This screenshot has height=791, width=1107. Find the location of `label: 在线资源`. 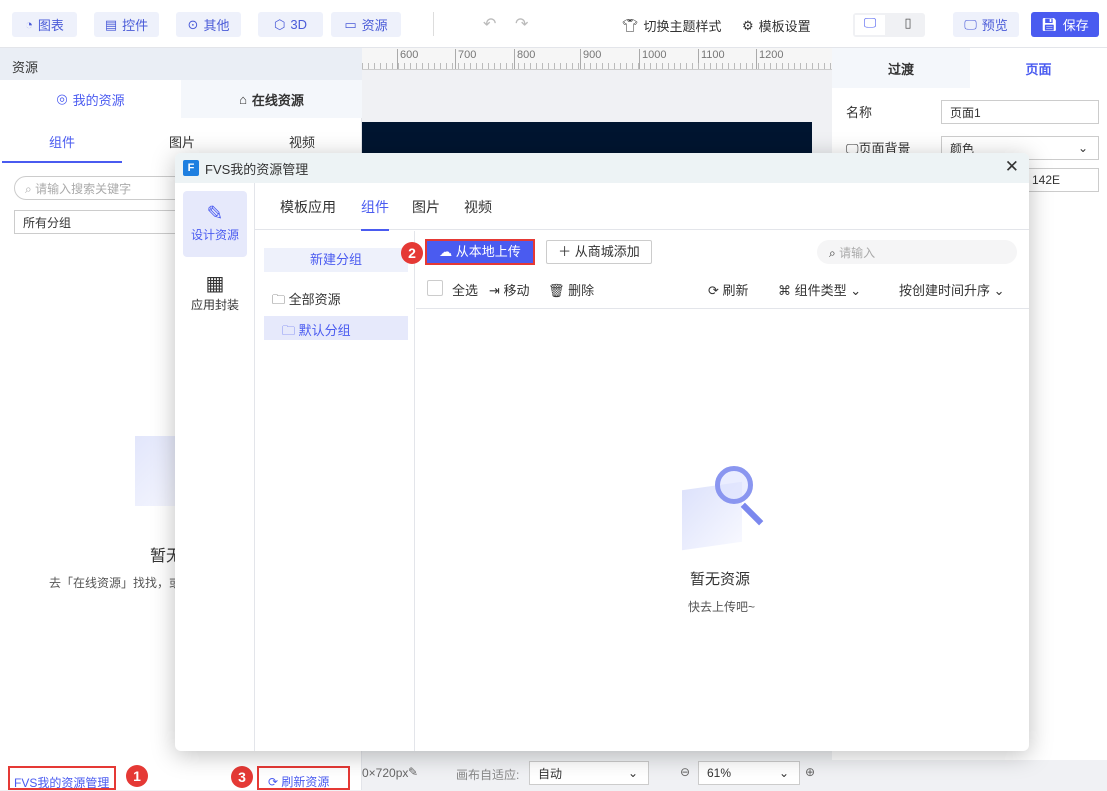

label: 在线资源 is located at coordinates (277, 100).